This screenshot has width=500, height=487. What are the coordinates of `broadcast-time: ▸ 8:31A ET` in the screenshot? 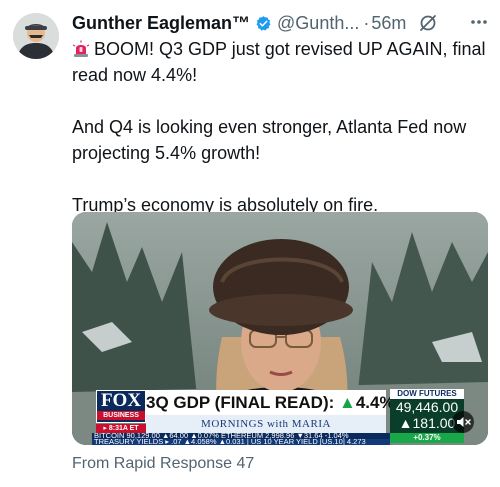 It's located at (121, 428).